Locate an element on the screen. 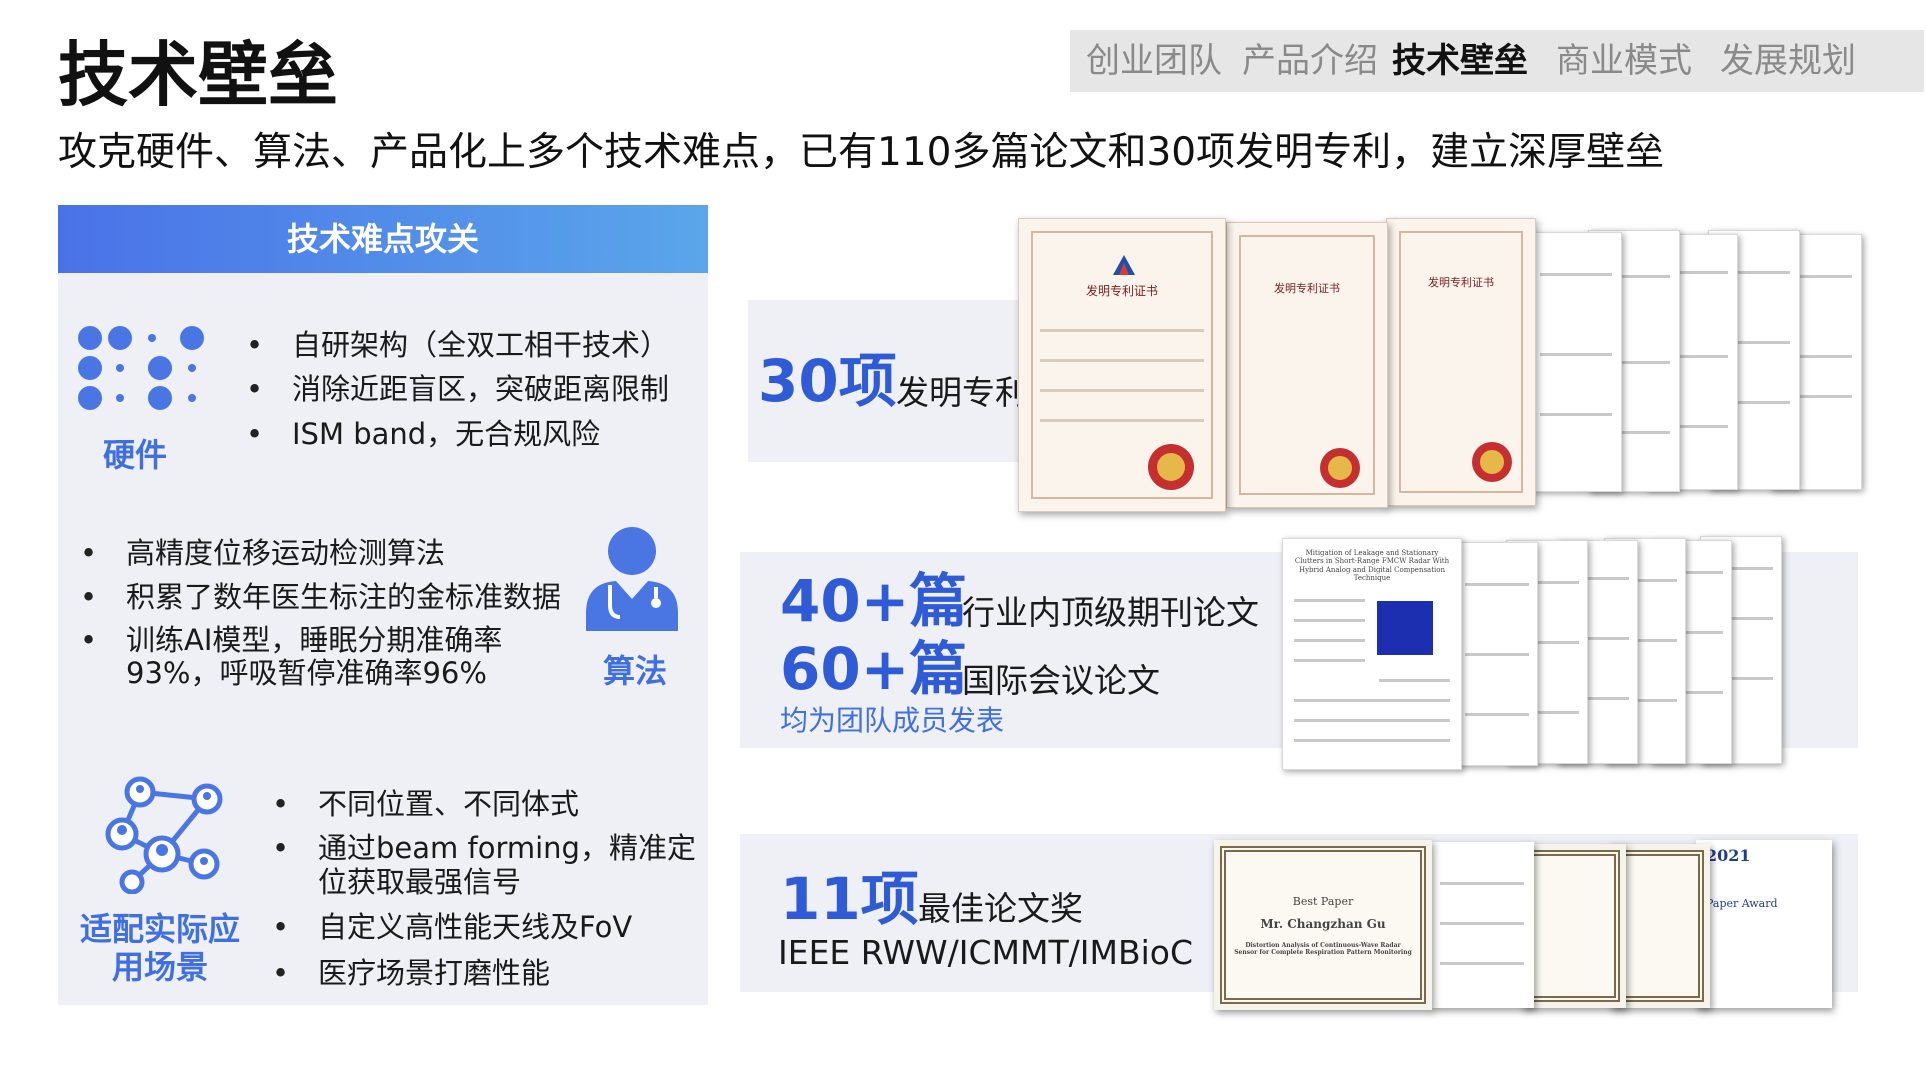 This screenshot has height=1081, width=1926. dots-grid-icon is located at coordinates (141, 368).